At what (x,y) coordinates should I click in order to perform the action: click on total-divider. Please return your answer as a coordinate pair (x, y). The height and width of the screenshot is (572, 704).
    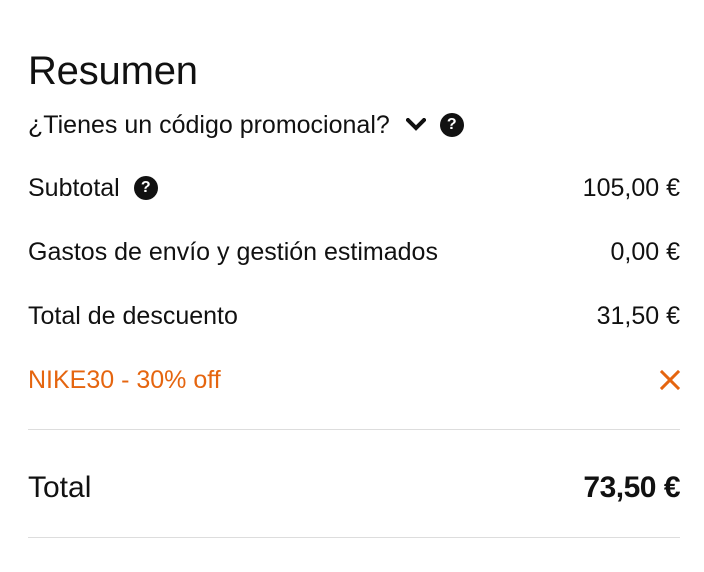
    Looking at the image, I should click on (354, 537).